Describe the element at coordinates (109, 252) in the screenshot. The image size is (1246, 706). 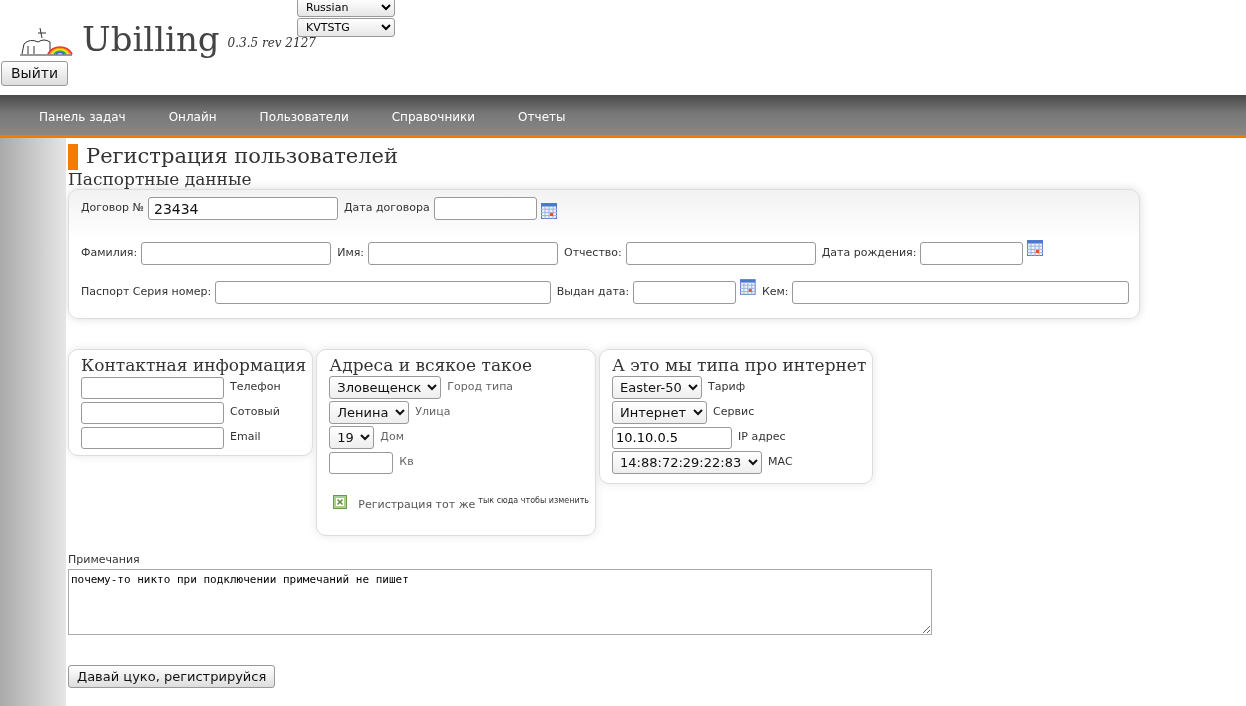
I see `field-label: Фамилия:` at that location.